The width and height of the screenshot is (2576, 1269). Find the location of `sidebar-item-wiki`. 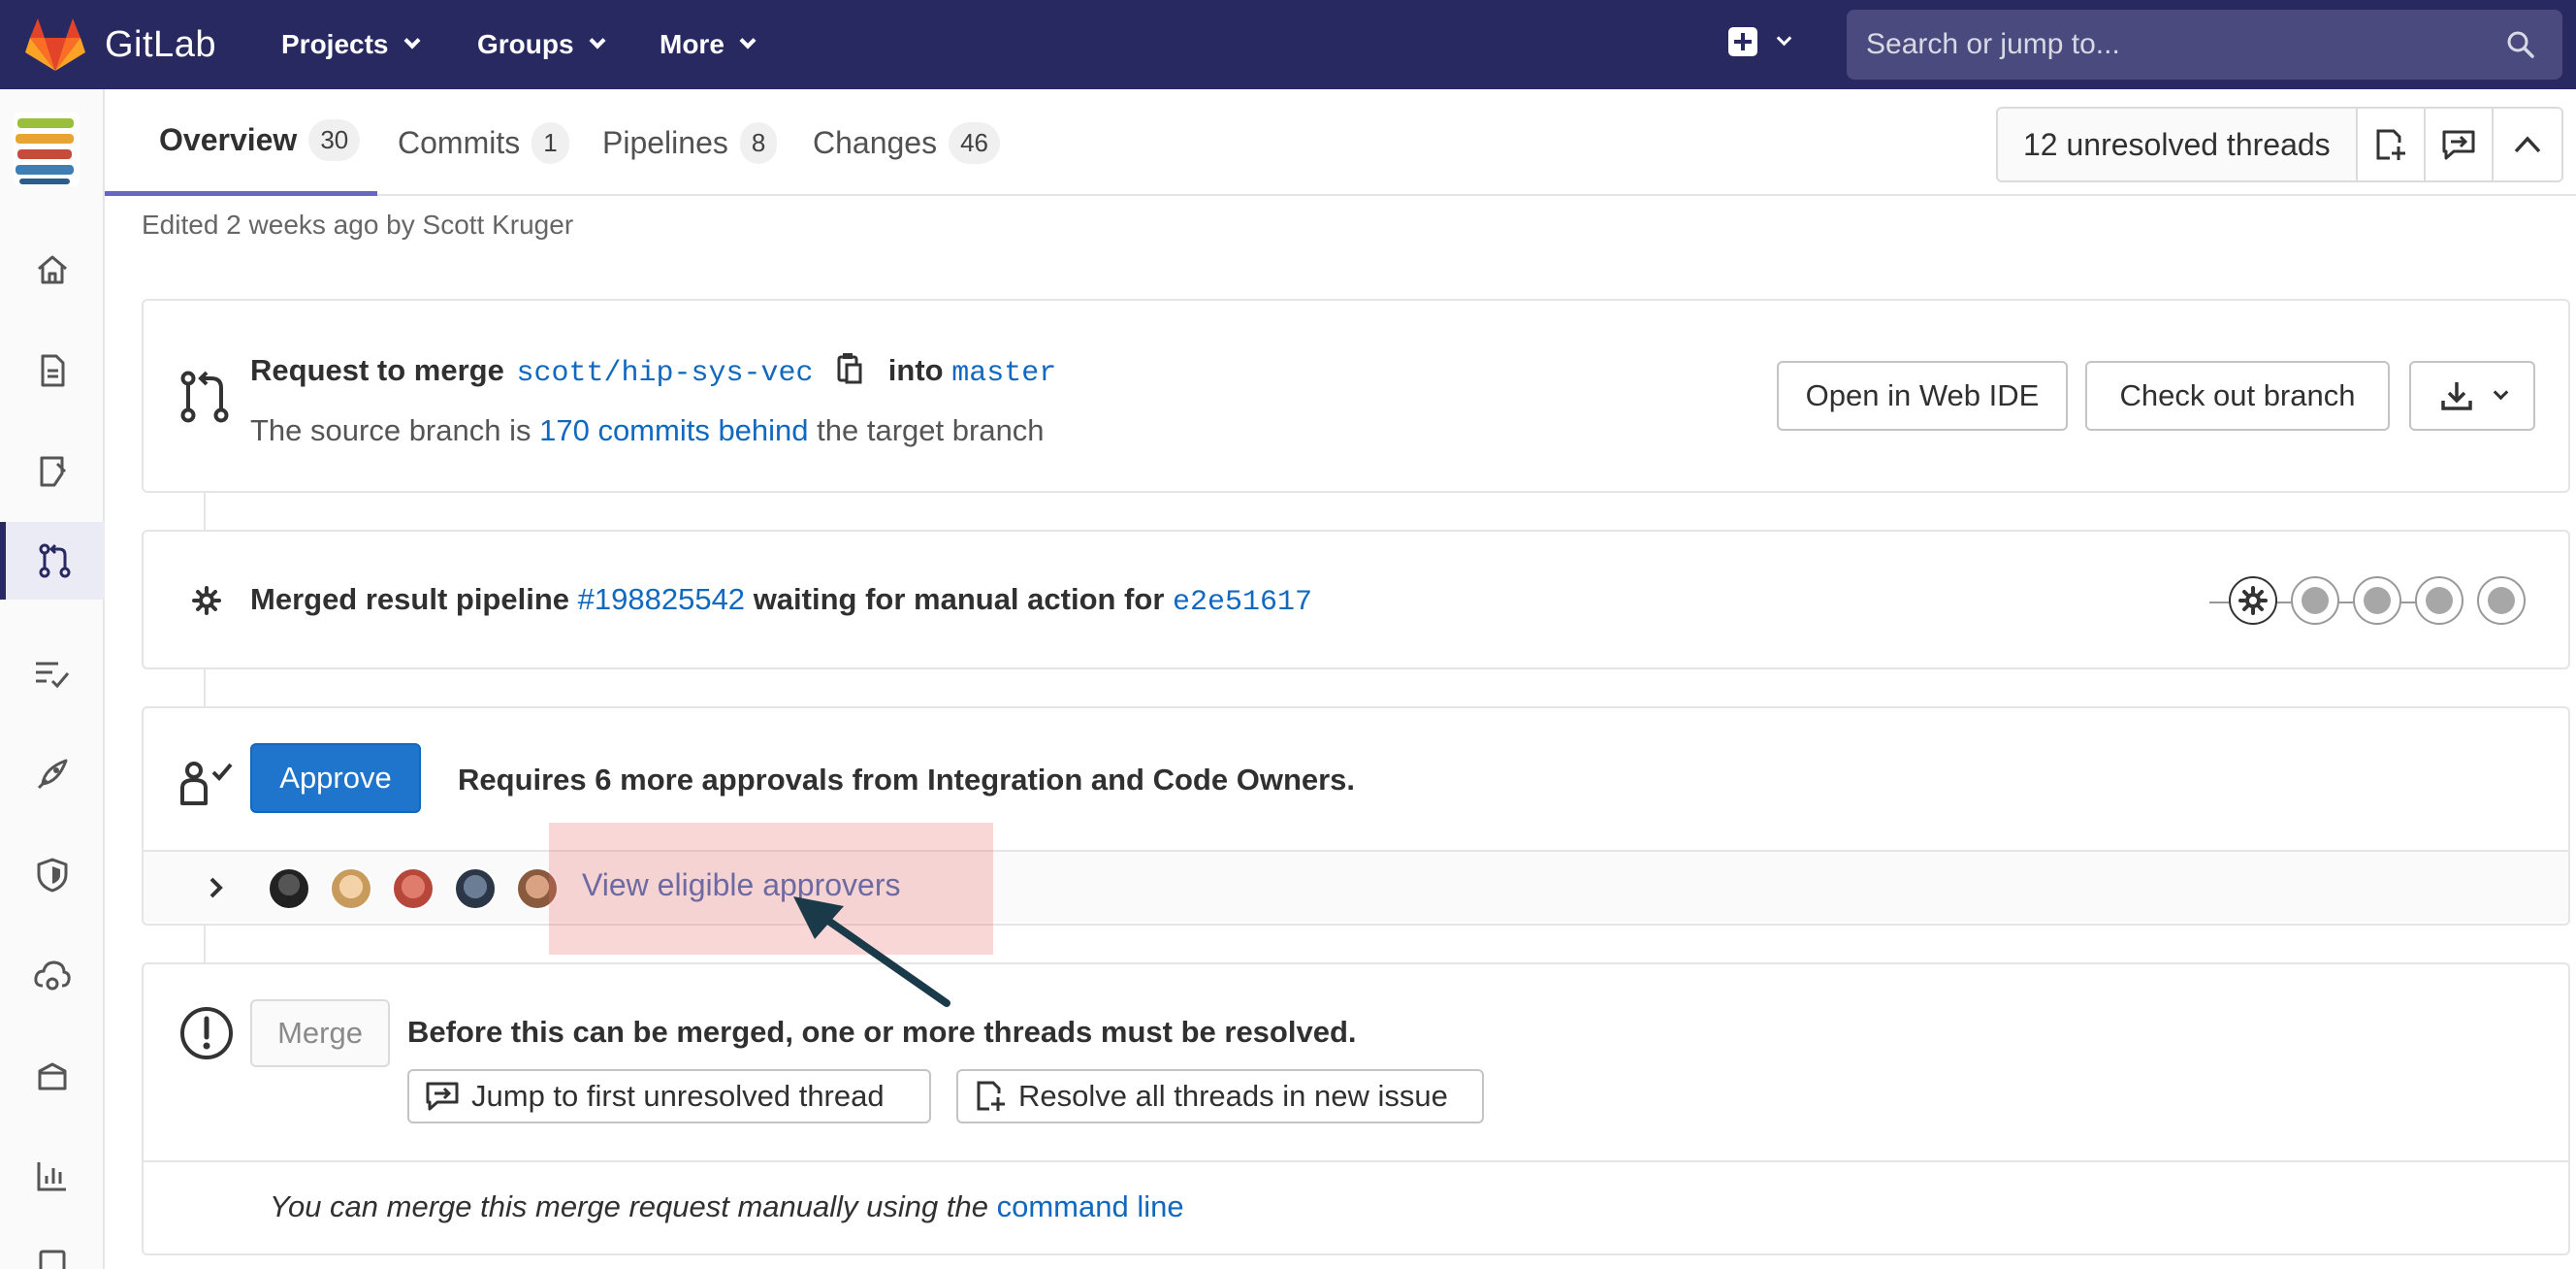

sidebar-item-wiki is located at coordinates (52, 1249).